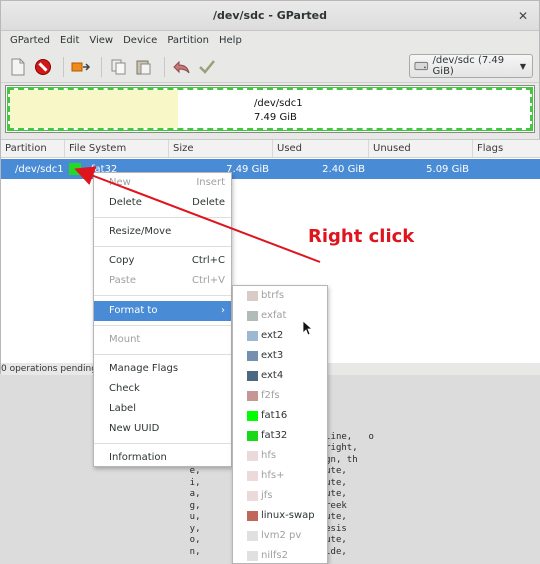 This screenshot has height=564, width=540. What do you see at coordinates (162, 409) in the screenshot?
I see `menu-item-label-partition: Label` at bounding box center [162, 409].